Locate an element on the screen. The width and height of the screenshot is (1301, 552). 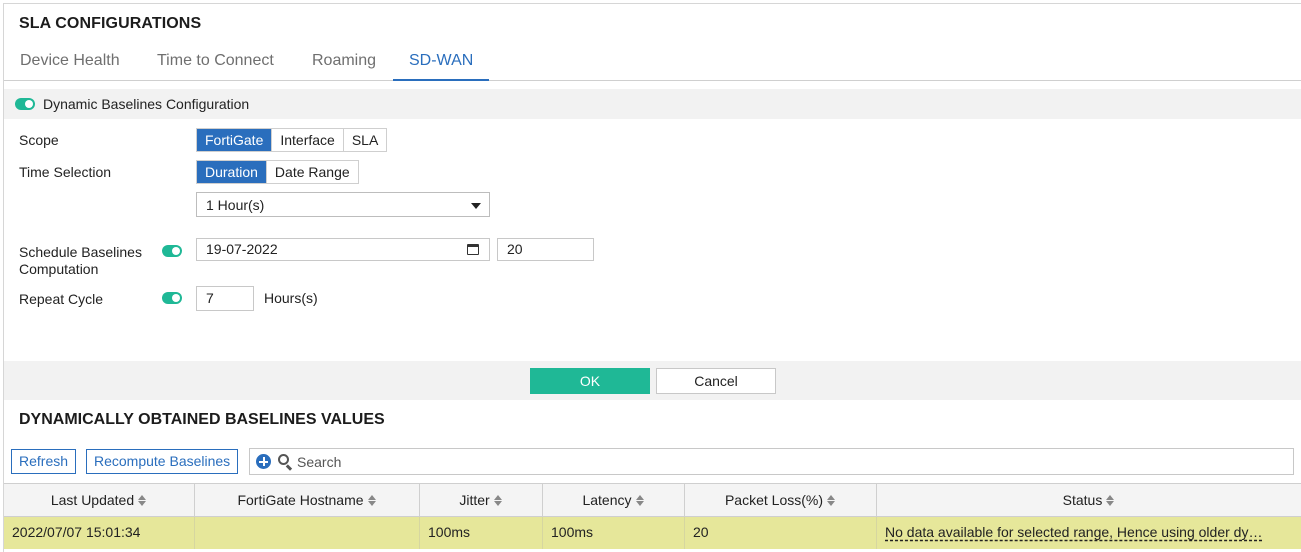
repeat-cycle-toggle is located at coordinates (172, 298).